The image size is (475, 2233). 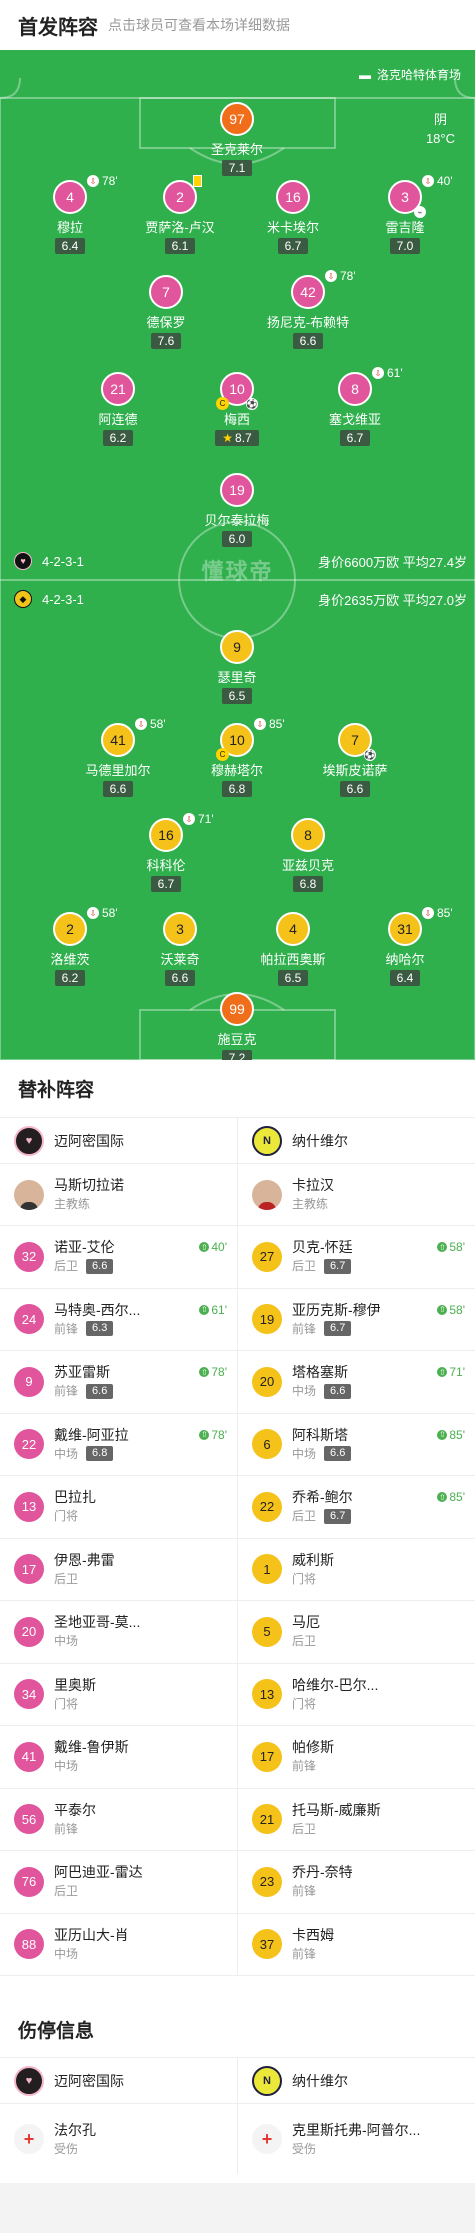 I want to click on sub-player-row: 76 阿巴迪亚-雷达 后卫, so click(x=118, y=1882).